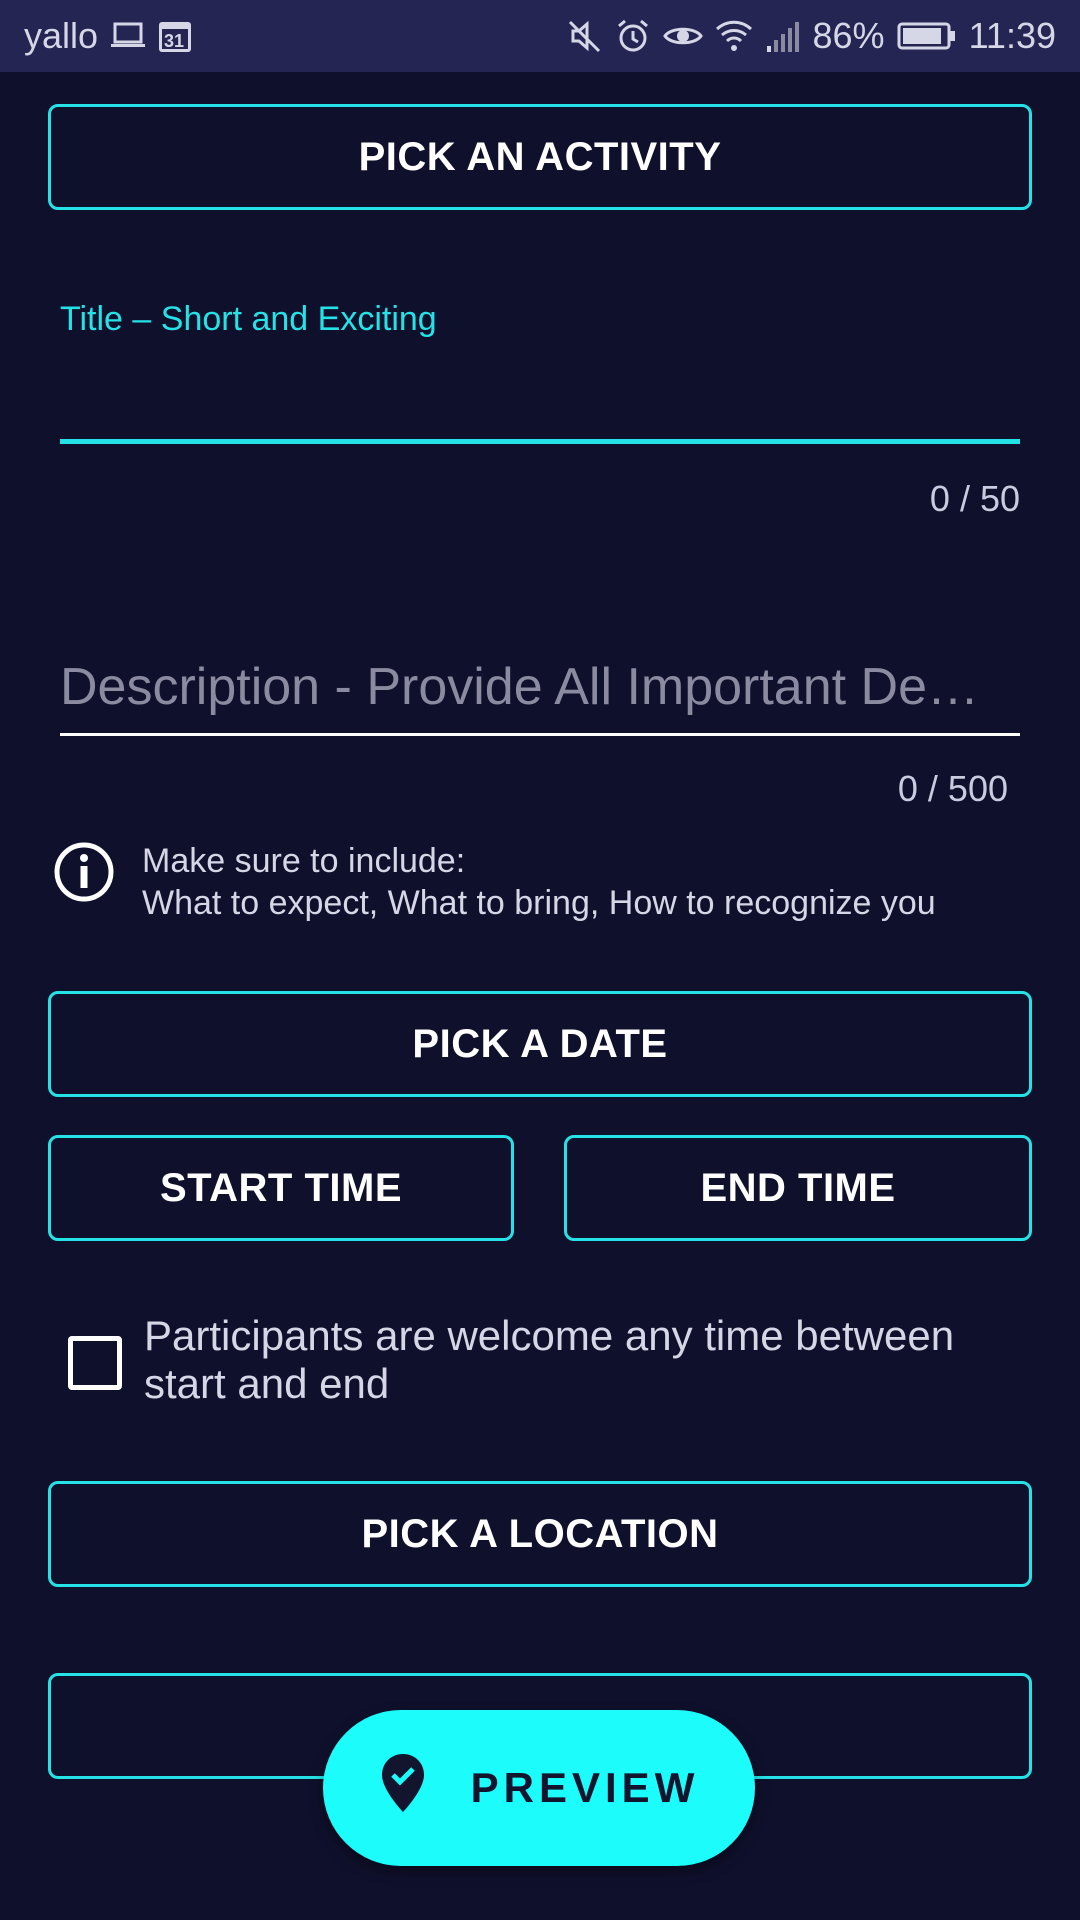 The height and width of the screenshot is (1920, 1080). What do you see at coordinates (61, 35) in the screenshot?
I see `carrier-name: yallo` at bounding box center [61, 35].